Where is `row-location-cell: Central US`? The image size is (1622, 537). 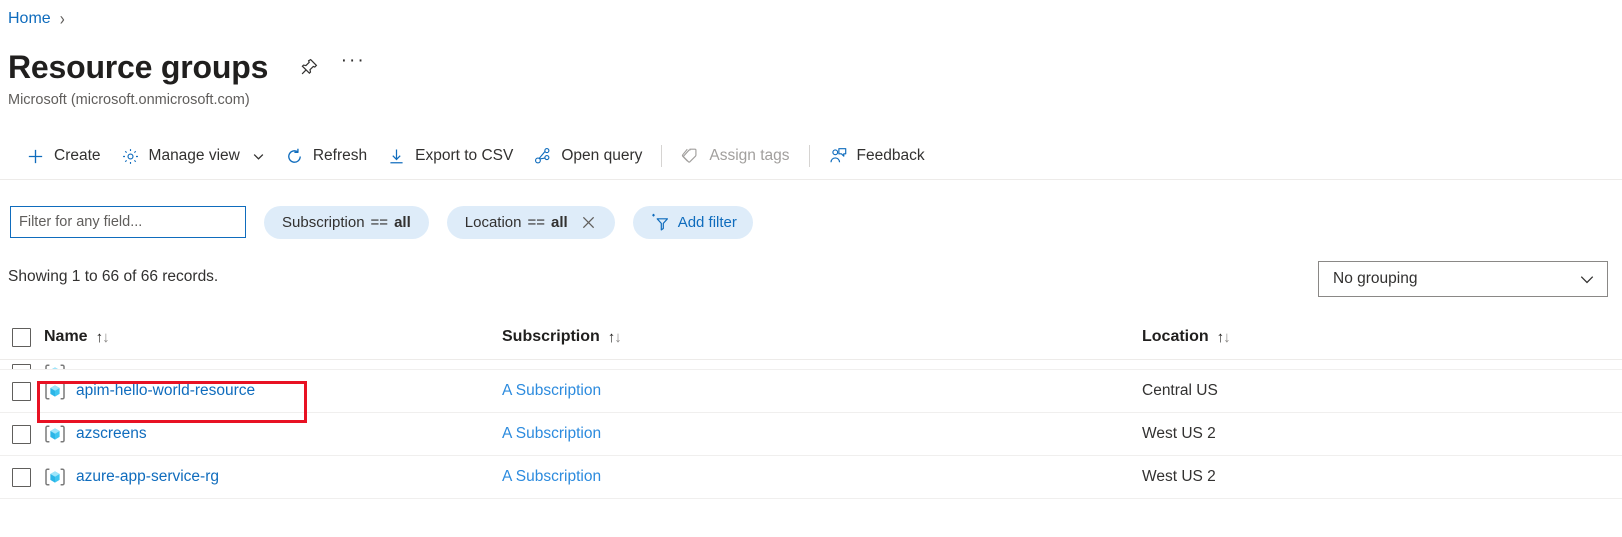
row-location-cell: Central US is located at coordinates (1382, 391).